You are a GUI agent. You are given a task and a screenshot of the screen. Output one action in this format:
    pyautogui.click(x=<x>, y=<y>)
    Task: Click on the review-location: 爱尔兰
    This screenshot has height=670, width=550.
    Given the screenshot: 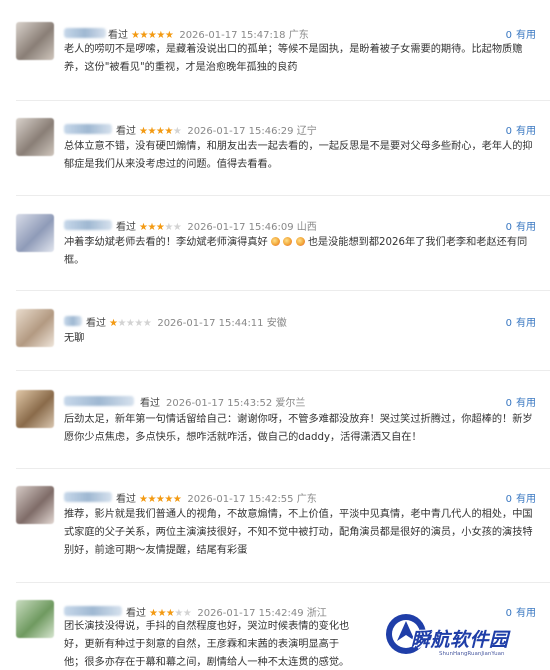 What is the action you would take?
    pyautogui.click(x=290, y=403)
    